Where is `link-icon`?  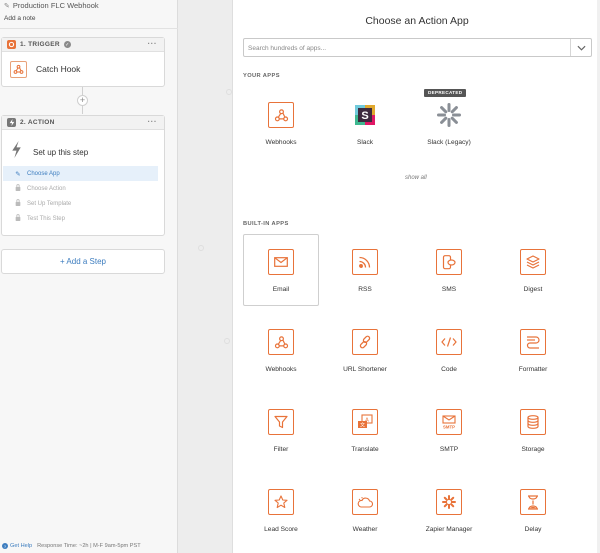 link-icon is located at coordinates (365, 342).